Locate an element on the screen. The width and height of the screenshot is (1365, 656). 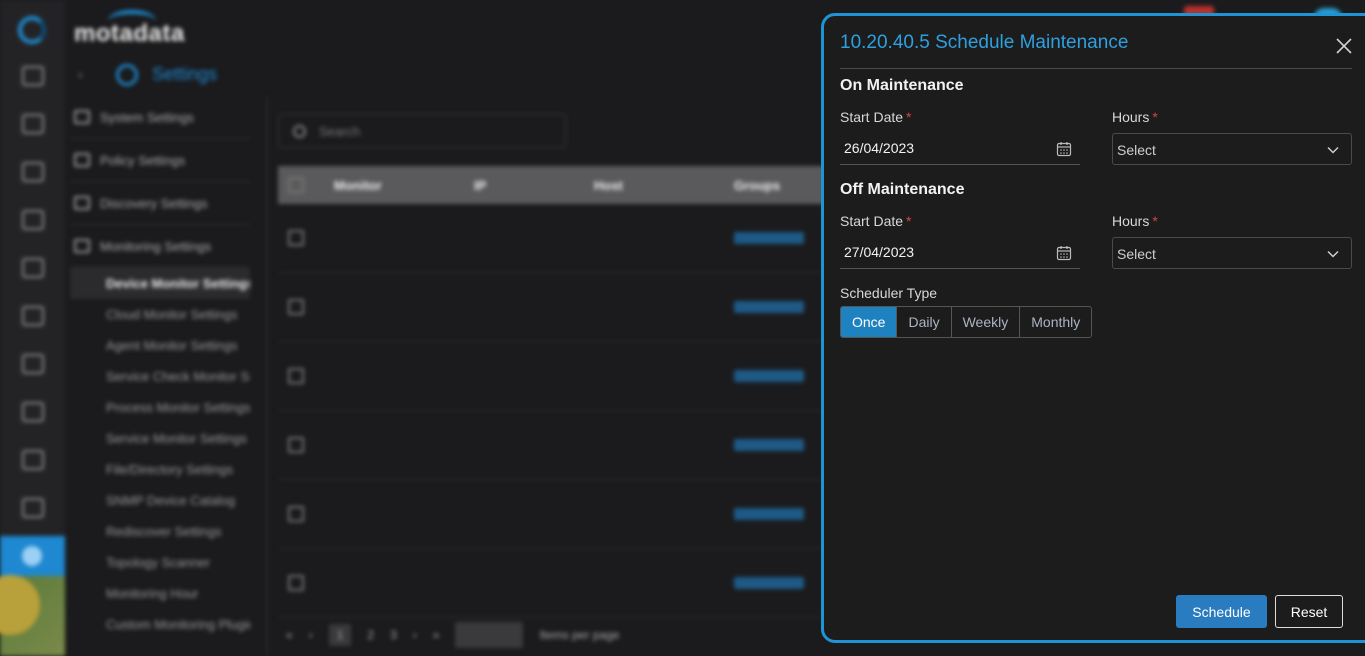
side-group: System Settings is located at coordinates (160, 117).